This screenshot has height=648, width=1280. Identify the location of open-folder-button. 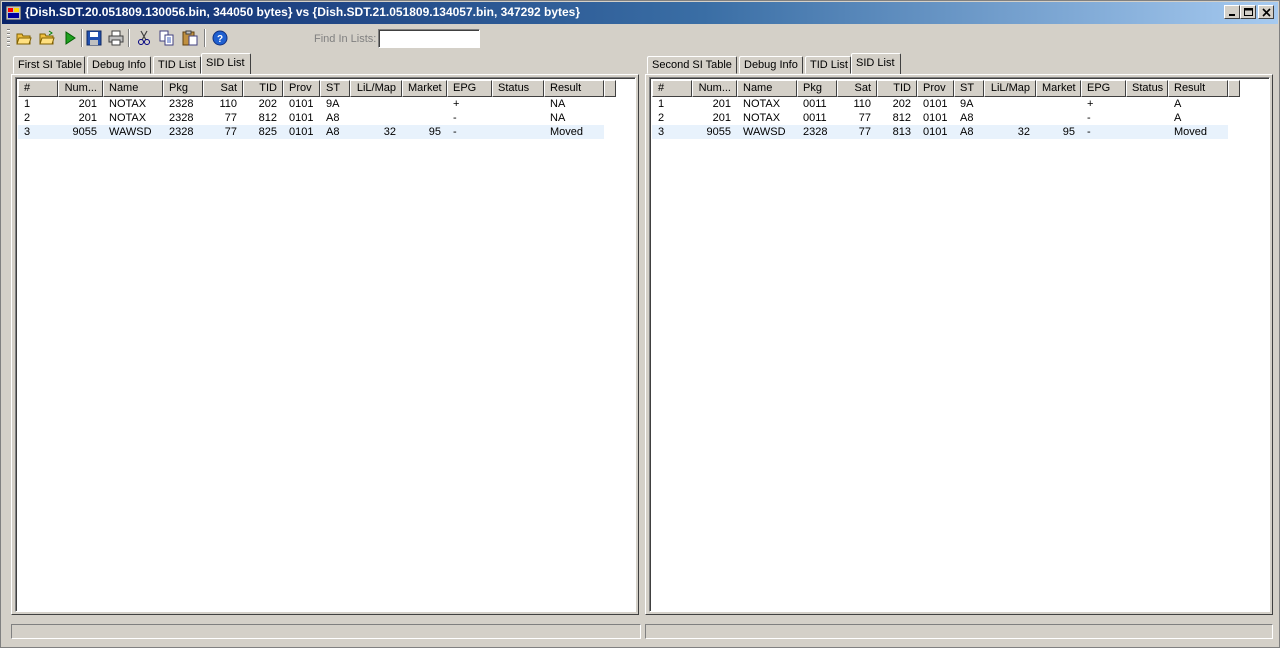
(24, 38).